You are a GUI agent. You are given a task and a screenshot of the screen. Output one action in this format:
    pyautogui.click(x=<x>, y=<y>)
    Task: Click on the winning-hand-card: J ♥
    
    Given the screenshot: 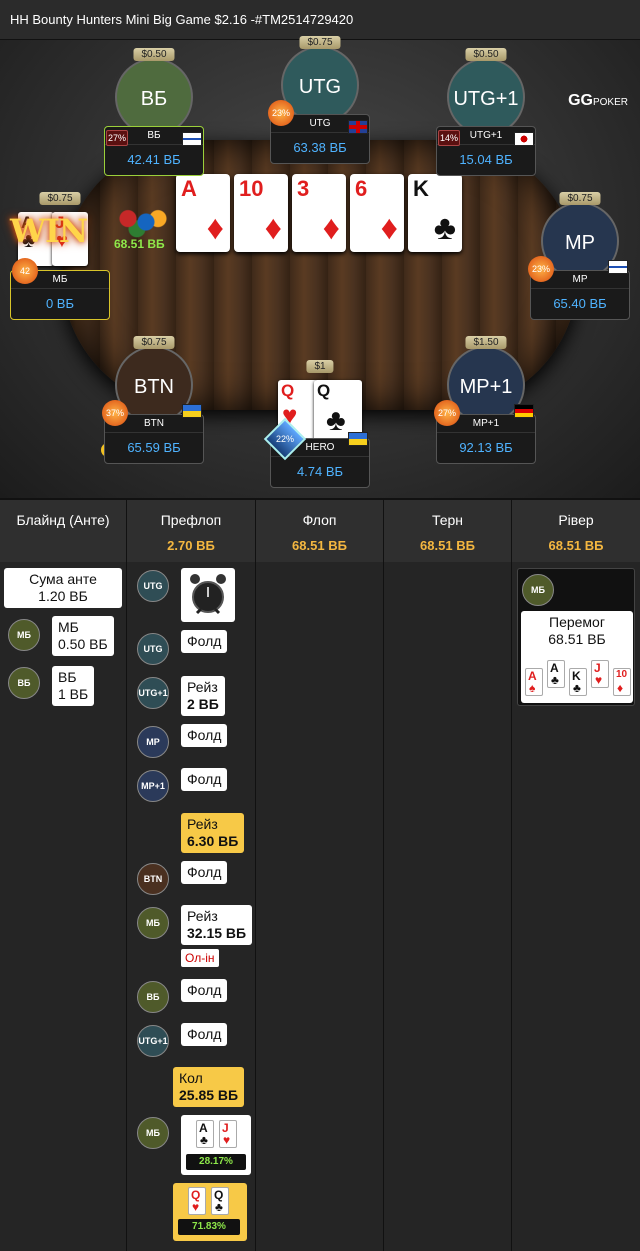 What is the action you would take?
    pyautogui.click(x=600, y=674)
    